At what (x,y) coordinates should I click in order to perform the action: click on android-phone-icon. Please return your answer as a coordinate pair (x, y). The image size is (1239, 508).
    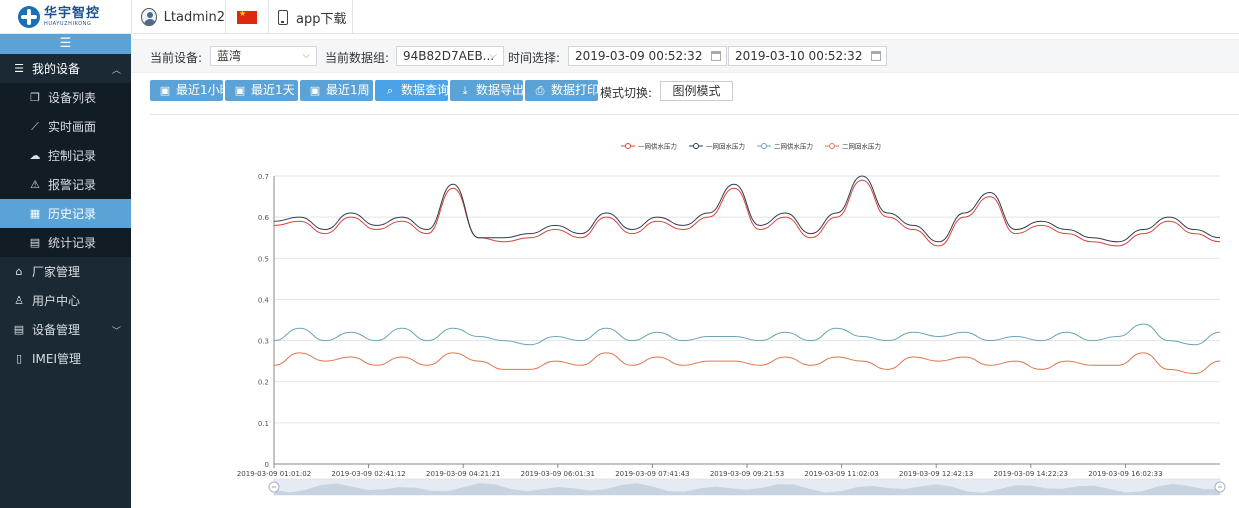
    Looking at the image, I should click on (283, 17).